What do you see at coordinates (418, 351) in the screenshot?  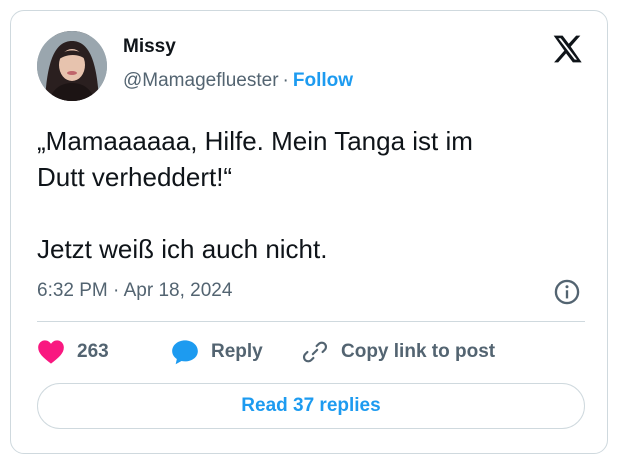 I see `copy-link-label: Copy link to post` at bounding box center [418, 351].